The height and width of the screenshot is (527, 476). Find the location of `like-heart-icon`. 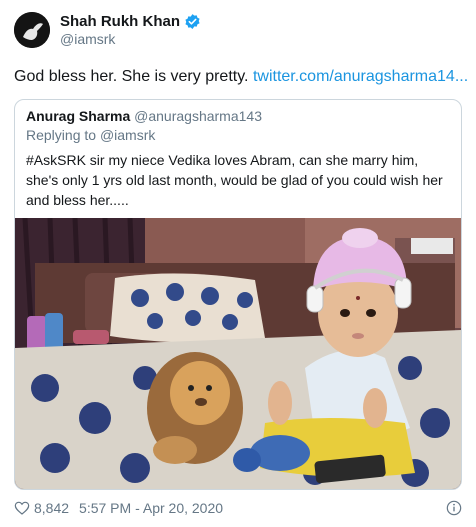

like-heart-icon is located at coordinates (22, 508).